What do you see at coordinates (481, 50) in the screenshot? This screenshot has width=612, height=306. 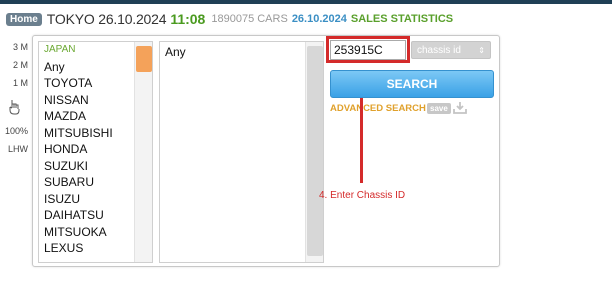 I see `chevron-updown-icon: ⇕` at bounding box center [481, 50].